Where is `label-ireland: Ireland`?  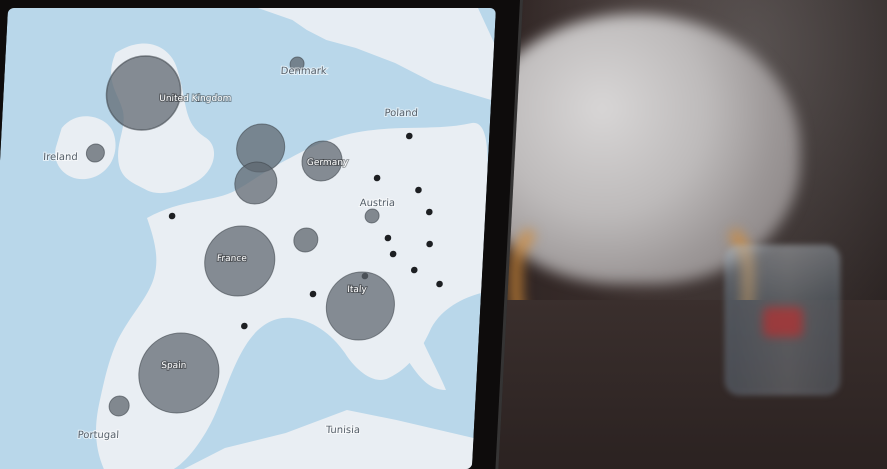
label-ireland: Ireland is located at coordinates (60, 157).